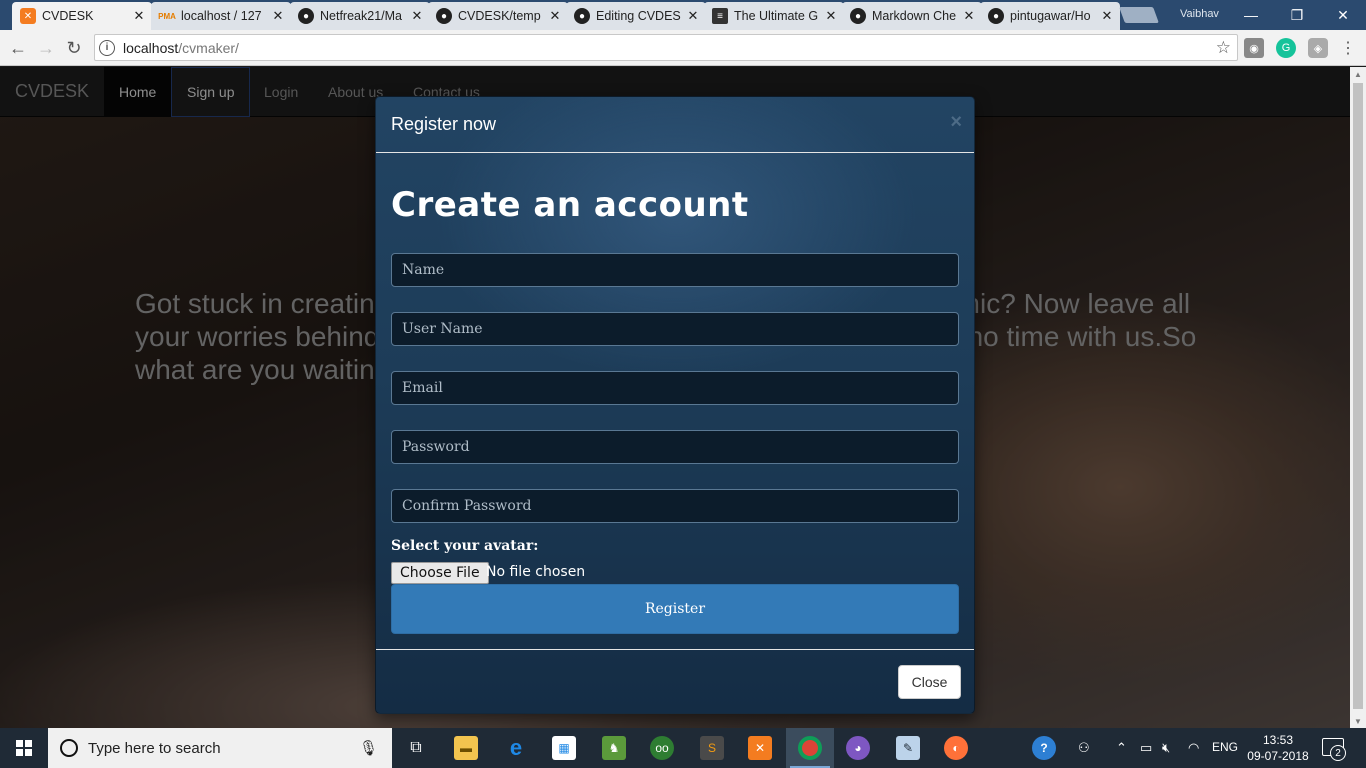  I want to click on chrome-icon, so click(810, 748).